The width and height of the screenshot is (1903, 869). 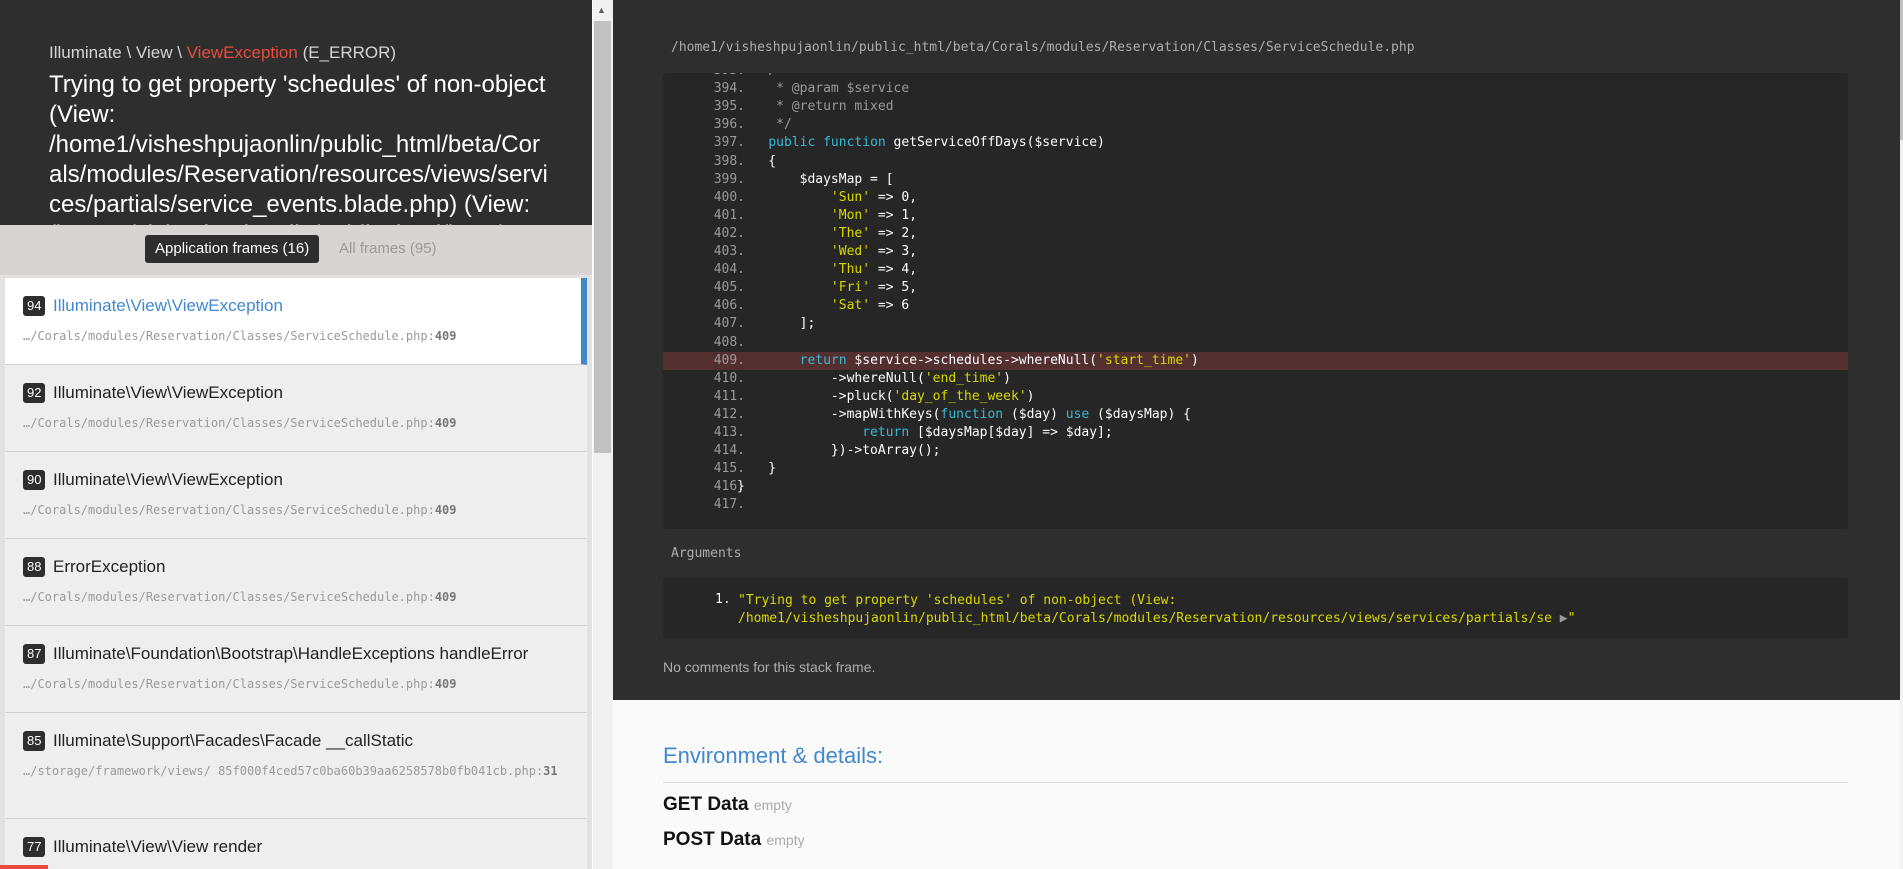 What do you see at coordinates (734, 839) in the screenshot?
I see `post-data-row: POST Data empty` at bounding box center [734, 839].